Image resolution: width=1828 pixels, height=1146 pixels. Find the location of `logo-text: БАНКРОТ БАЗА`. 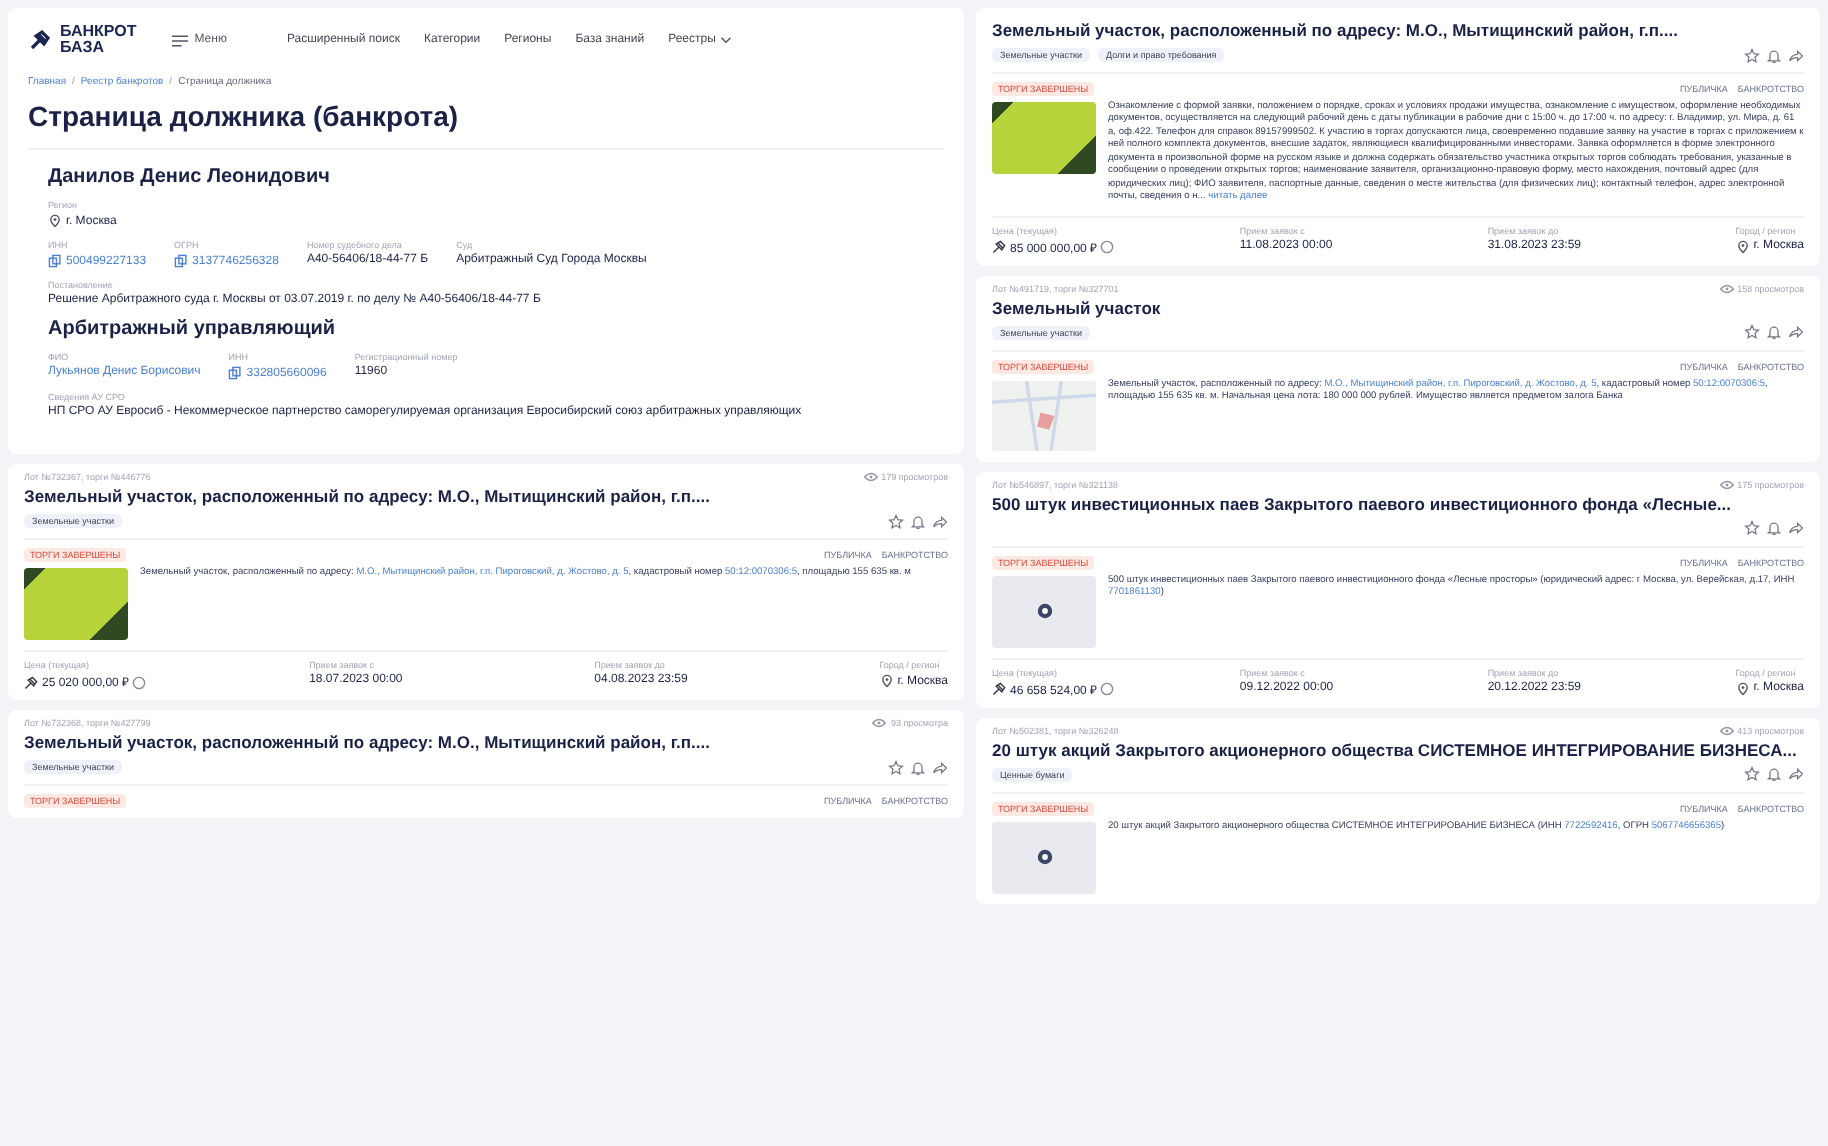

logo-text: БАНКРОТ БАЗА is located at coordinates (98, 40).